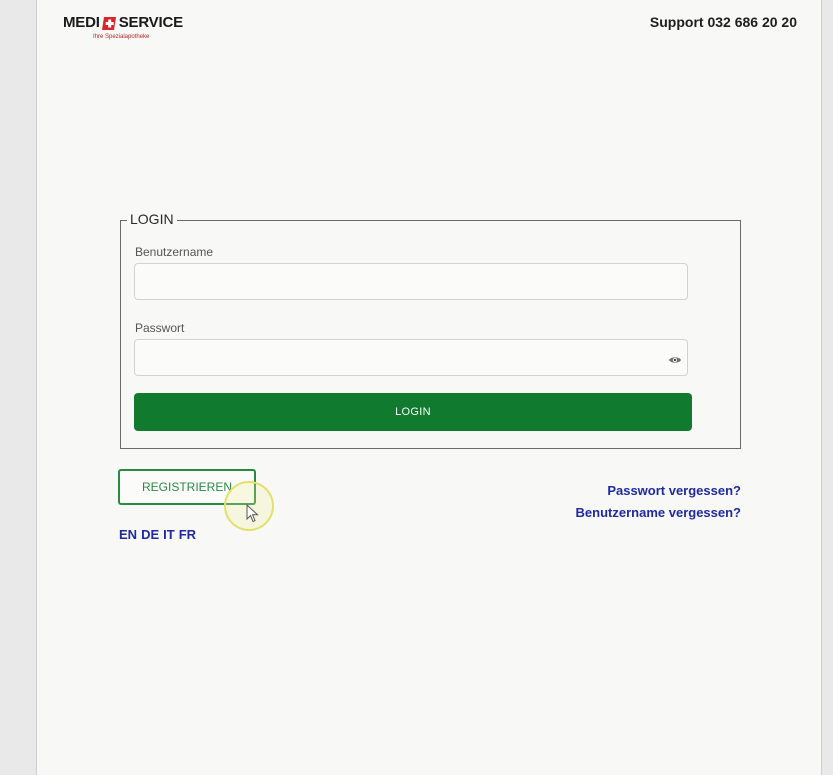  What do you see at coordinates (253, 513) in the screenshot?
I see `mouse-cursor-icon` at bounding box center [253, 513].